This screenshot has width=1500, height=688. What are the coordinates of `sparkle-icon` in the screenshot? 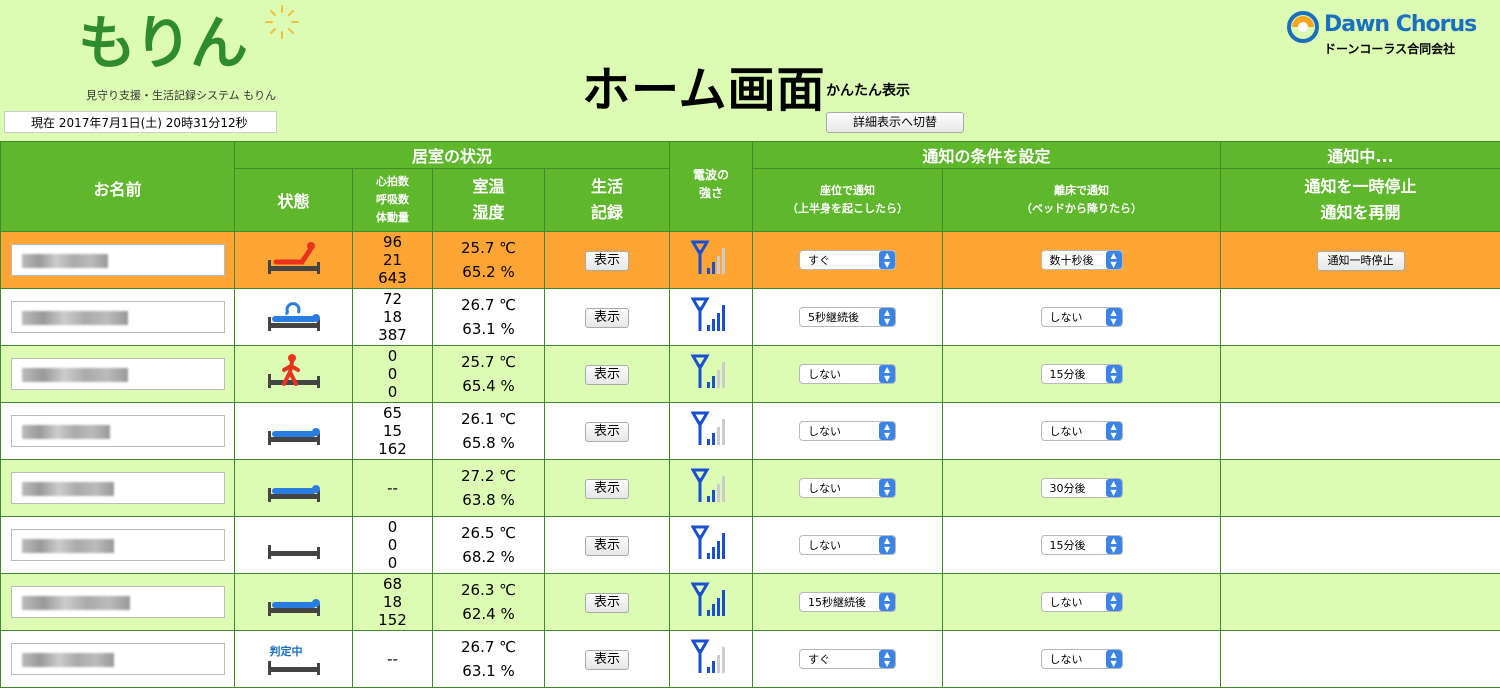 It's located at (282, 22).